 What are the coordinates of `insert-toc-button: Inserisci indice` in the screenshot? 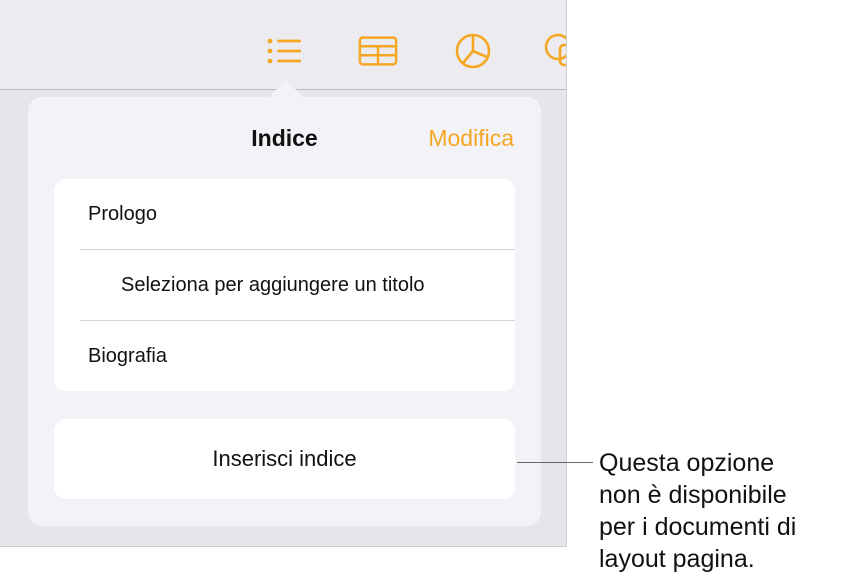 It's located at (284, 459).